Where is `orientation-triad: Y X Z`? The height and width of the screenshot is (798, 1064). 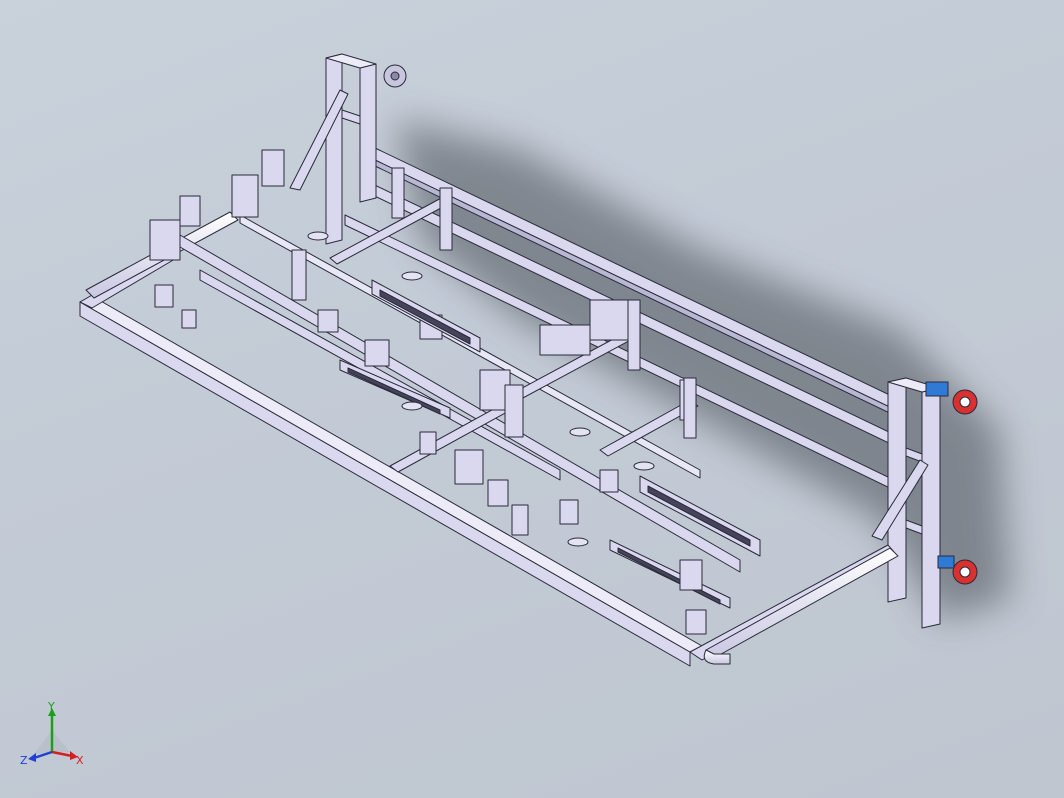
orientation-triad: Y X Z is located at coordinates (52, 734).